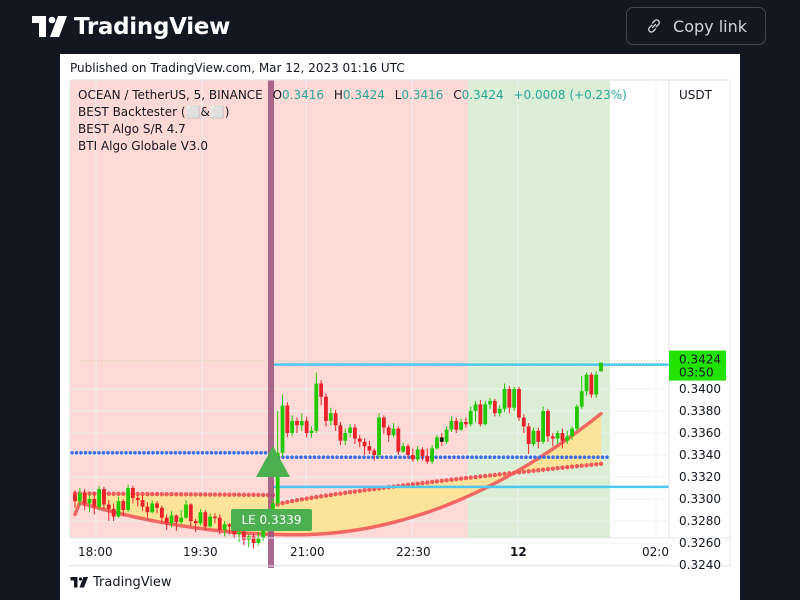 This screenshot has width=800, height=600. Describe the element at coordinates (696, 95) in the screenshot. I see `currency-label: USDT` at that location.